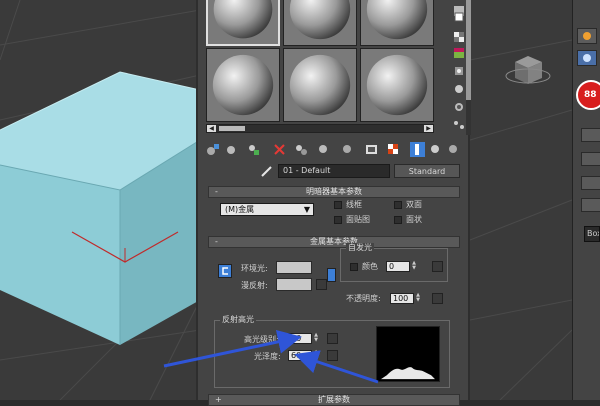  Describe the element at coordinates (279, 149) in the screenshot. I see `x-icon` at that location.